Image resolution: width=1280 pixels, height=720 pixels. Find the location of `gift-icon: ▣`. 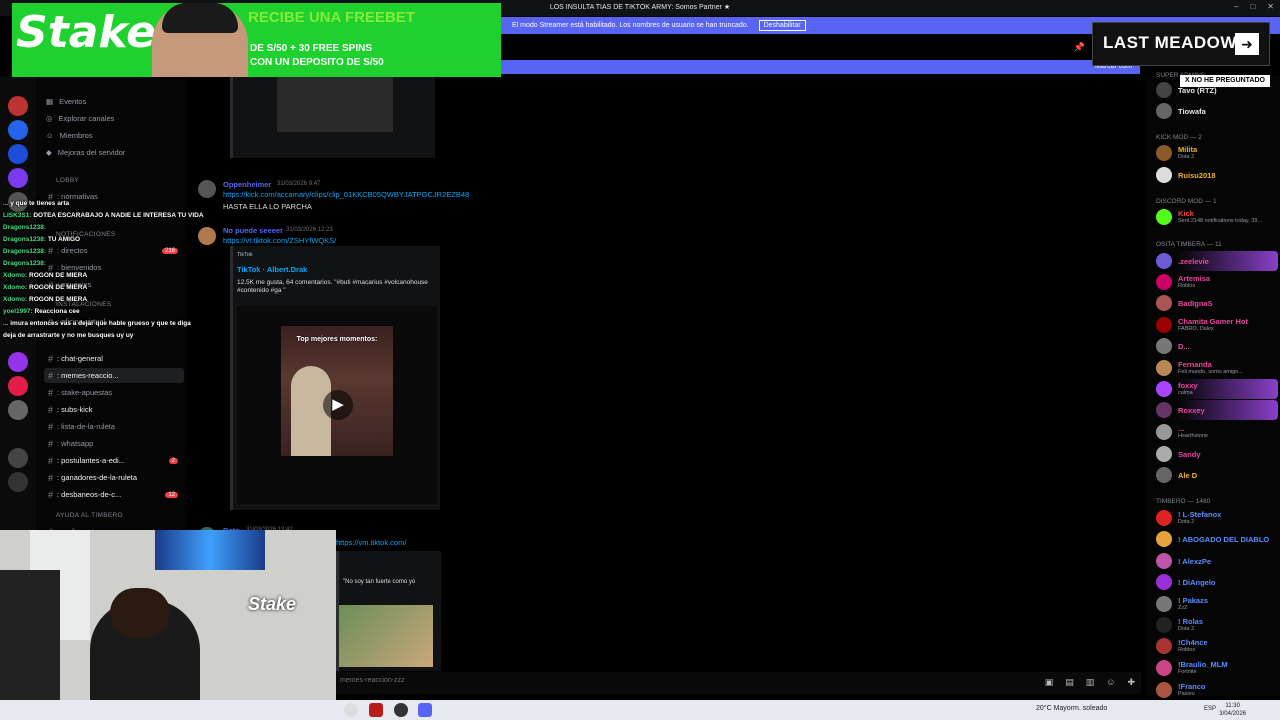

gift-icon: ▣ is located at coordinates (1049, 682).